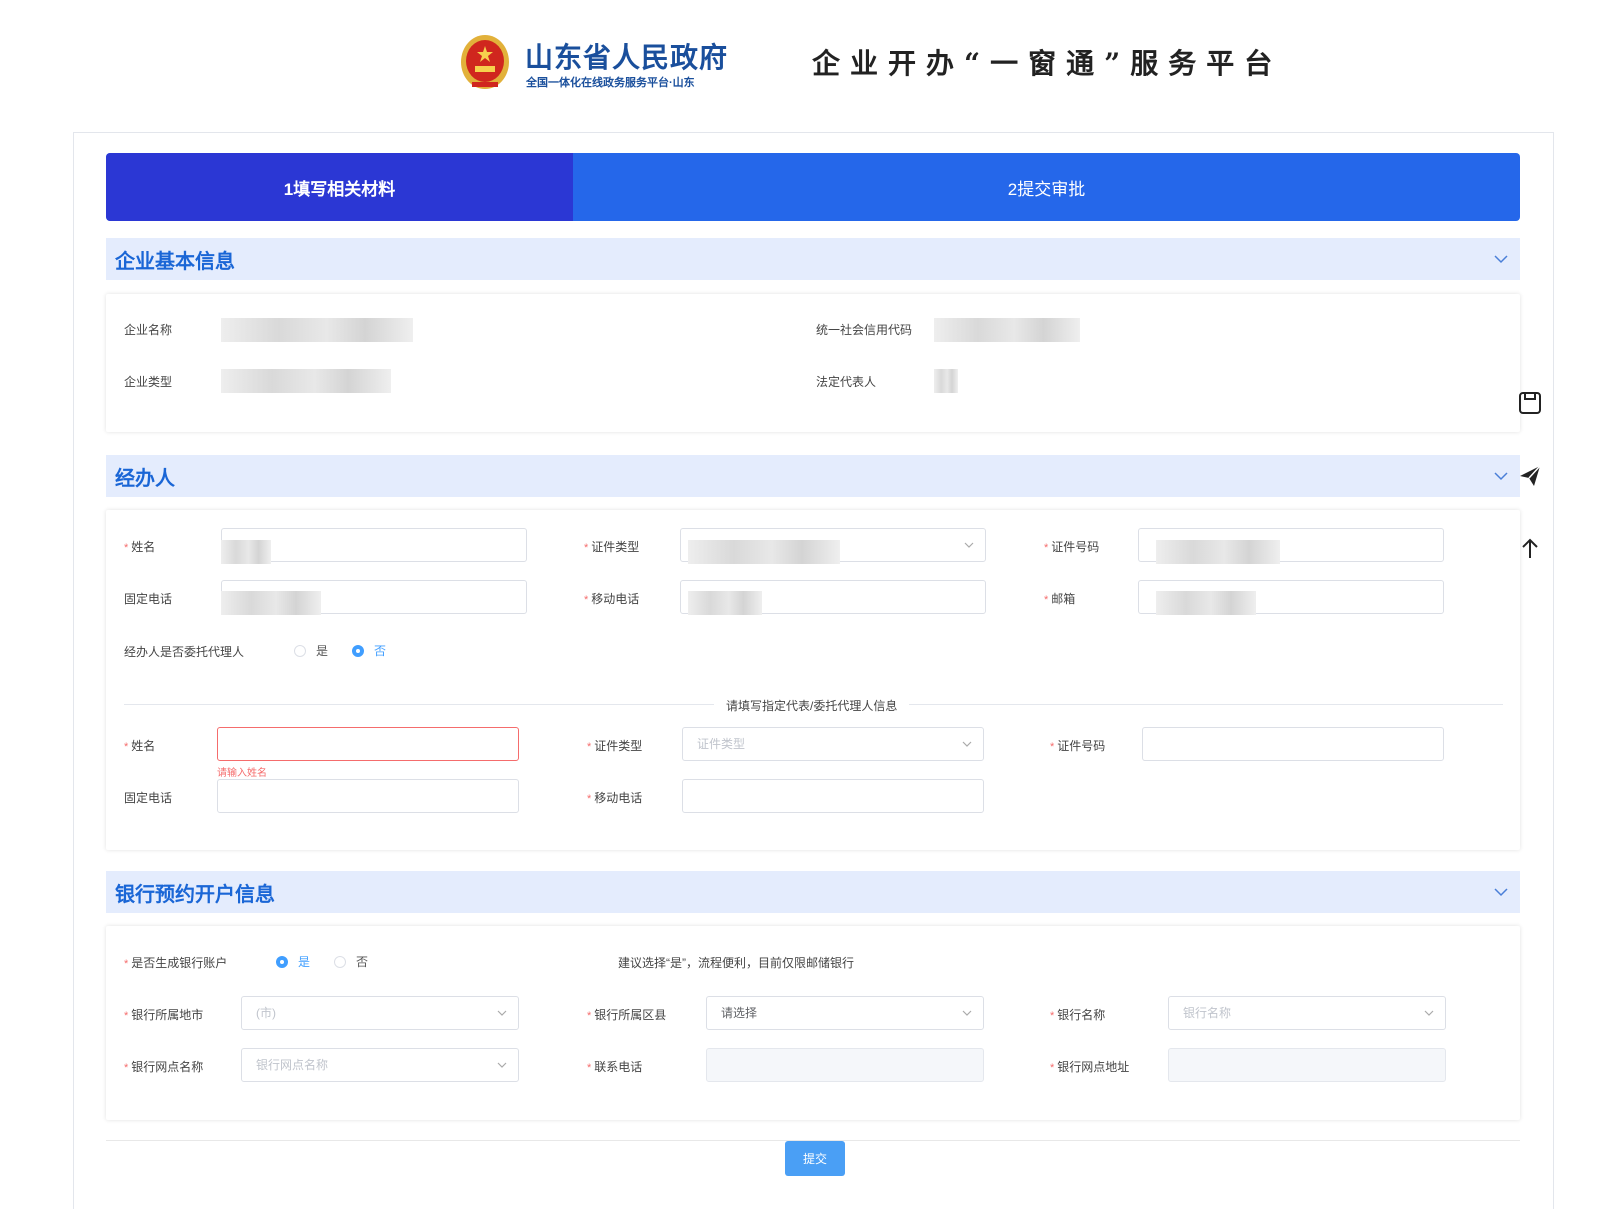  What do you see at coordinates (140, 746) in the screenshot?
I see `label-proxy-name: * 姓名` at bounding box center [140, 746].